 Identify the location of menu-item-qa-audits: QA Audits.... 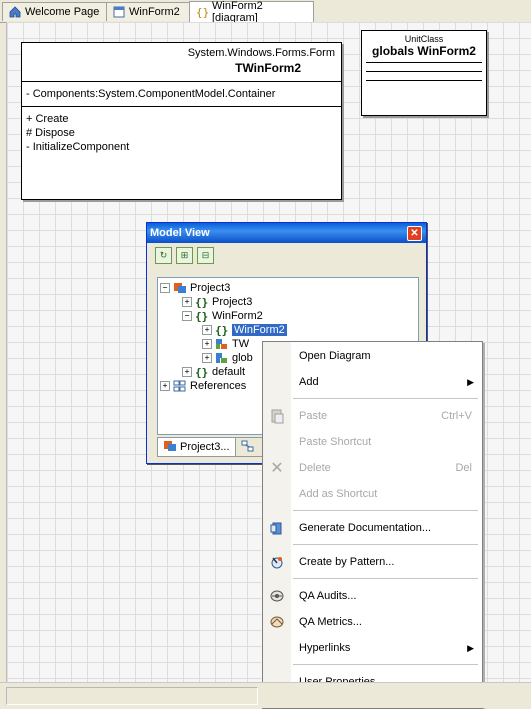
(372, 596).